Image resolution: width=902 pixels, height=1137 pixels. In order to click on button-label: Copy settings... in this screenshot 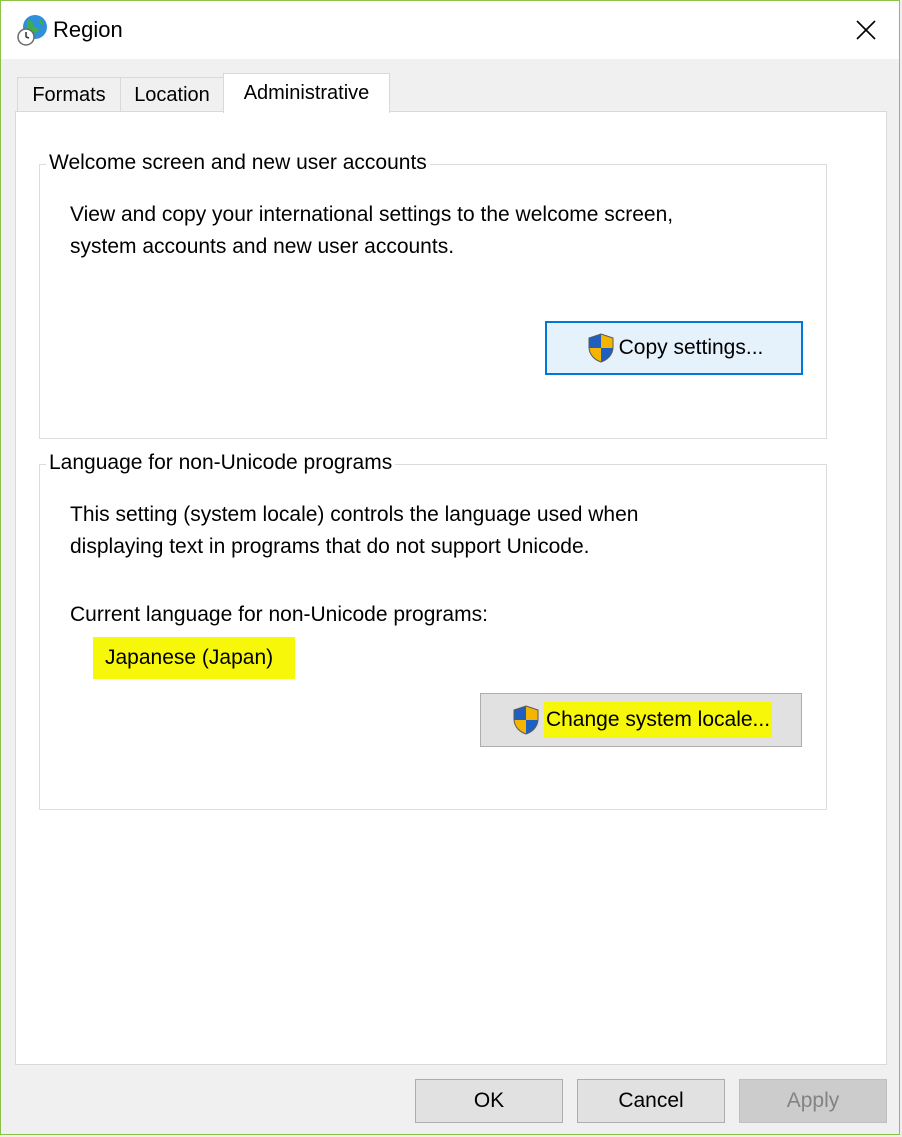, I will do `click(691, 347)`.